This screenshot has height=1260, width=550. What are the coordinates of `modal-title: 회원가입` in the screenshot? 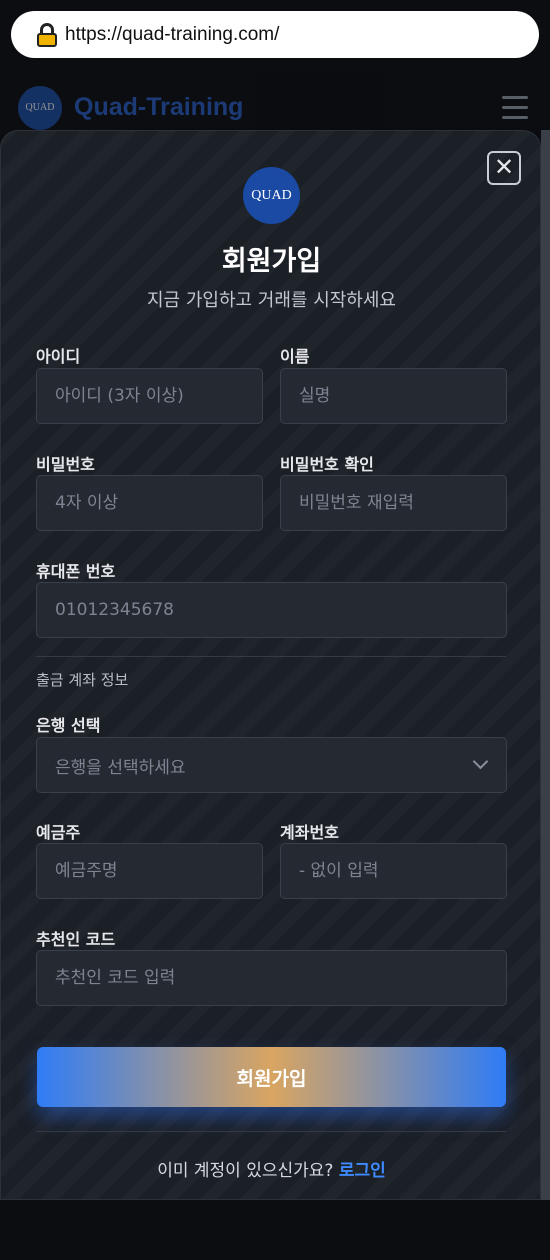 It's located at (271, 261).